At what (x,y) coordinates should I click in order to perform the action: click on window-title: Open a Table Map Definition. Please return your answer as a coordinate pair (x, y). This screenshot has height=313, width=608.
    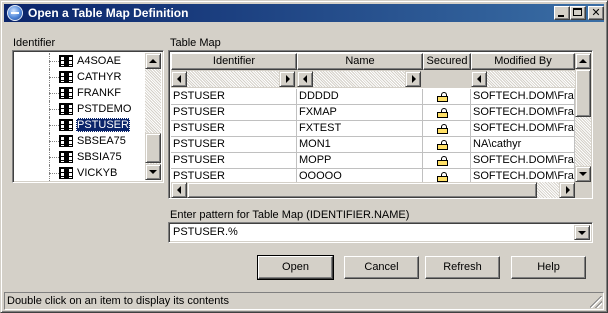
    Looking at the image, I should click on (108, 13).